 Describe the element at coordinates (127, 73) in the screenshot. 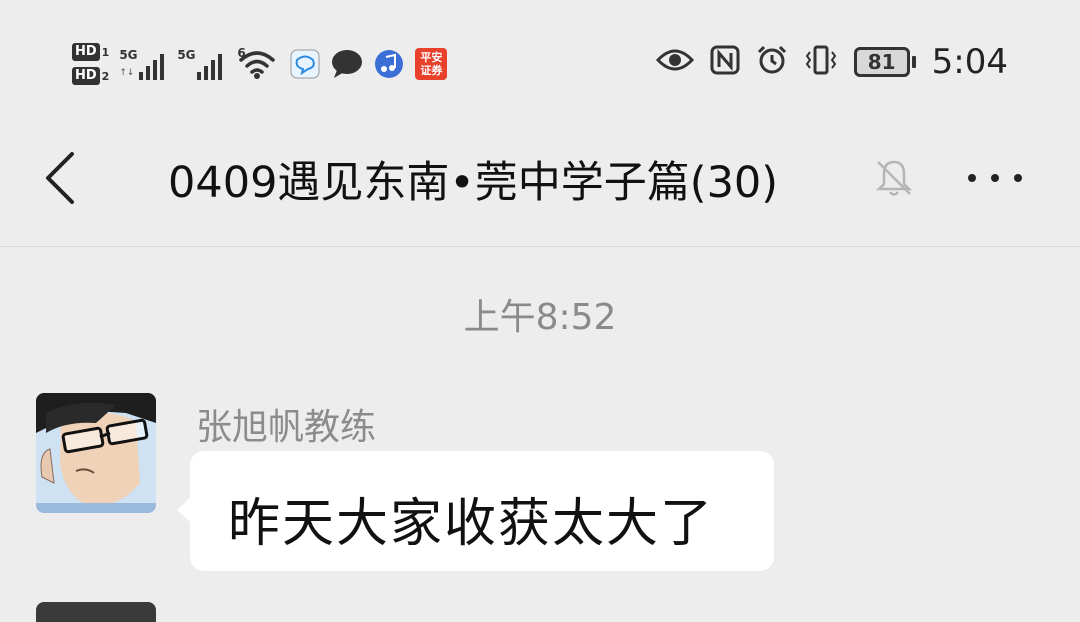

I see `signal-1-arrows: ↑↓` at that location.